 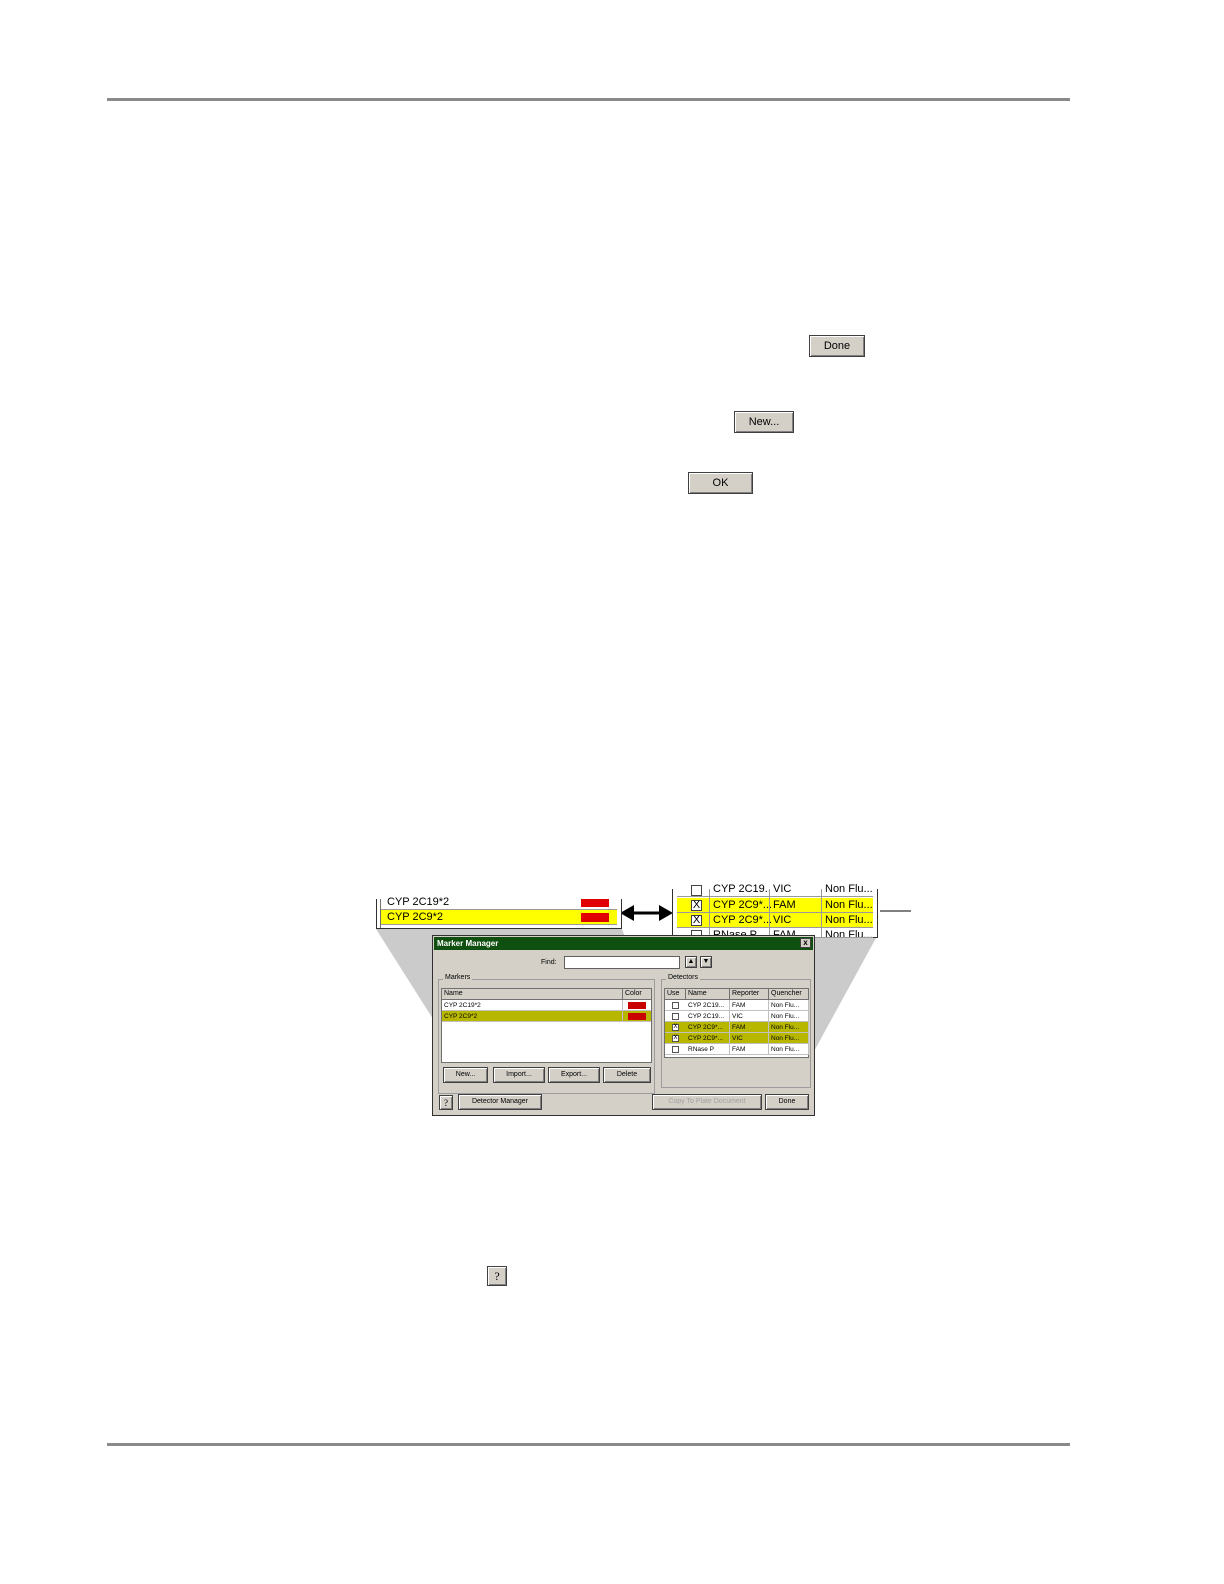 What do you see at coordinates (805, 943) in the screenshot?
I see `close-icon: x` at bounding box center [805, 943].